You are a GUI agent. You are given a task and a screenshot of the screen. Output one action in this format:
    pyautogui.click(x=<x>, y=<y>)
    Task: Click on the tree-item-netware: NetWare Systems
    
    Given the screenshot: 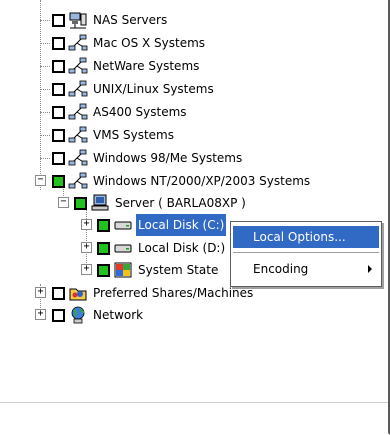 What is the action you would take?
    pyautogui.click(x=126, y=66)
    